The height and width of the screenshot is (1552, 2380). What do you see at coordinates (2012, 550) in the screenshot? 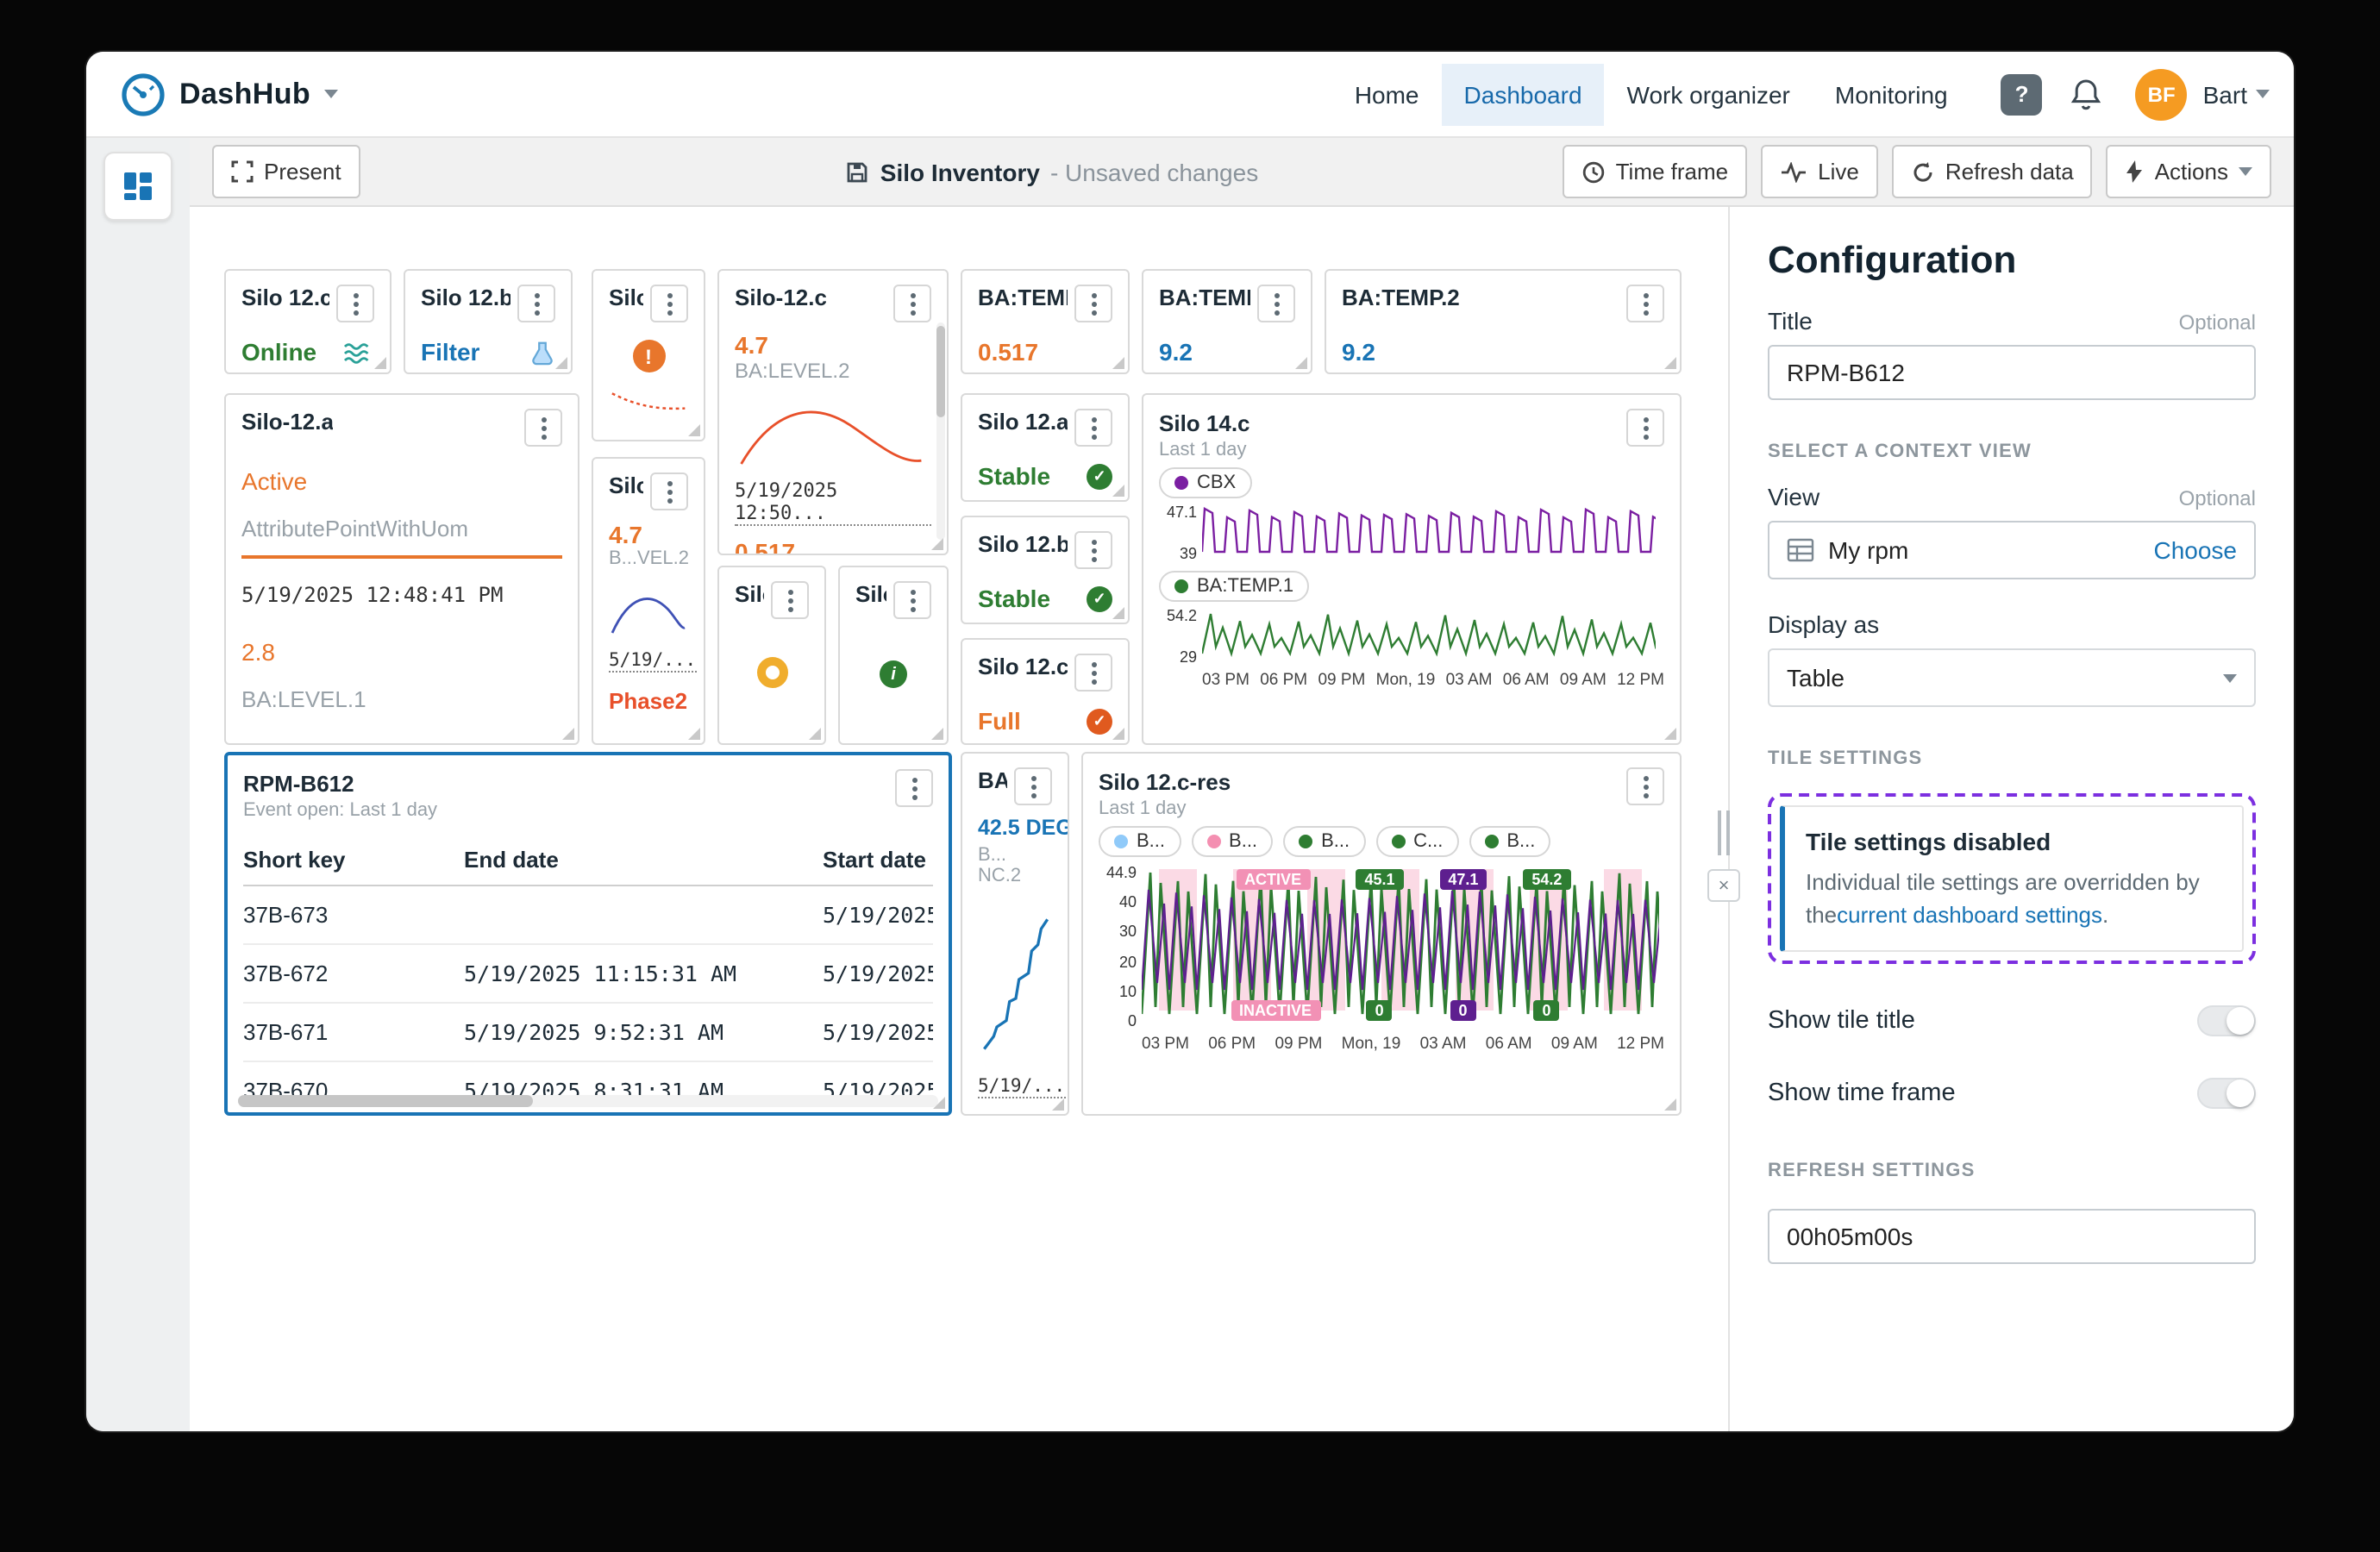
I see `view-field: My rpm Choose` at bounding box center [2012, 550].